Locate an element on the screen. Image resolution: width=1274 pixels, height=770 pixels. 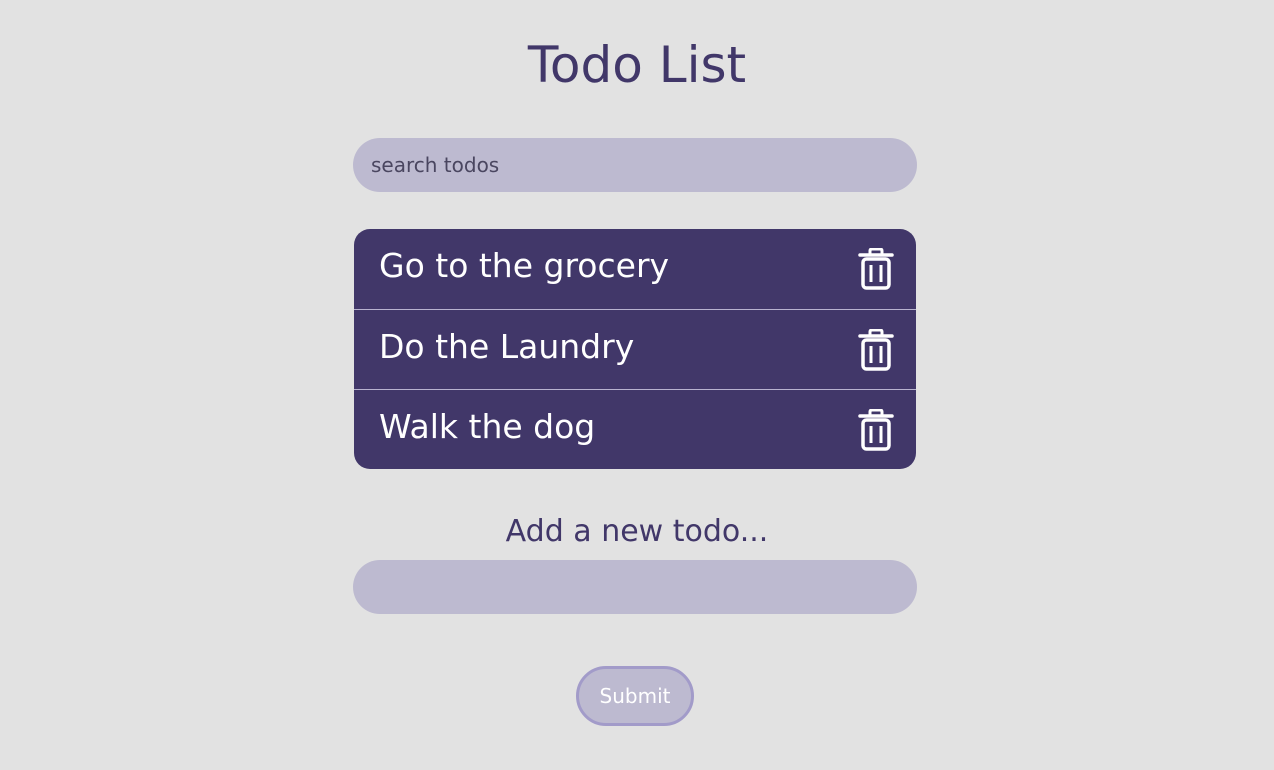
todo-item: Do the Laundry is located at coordinates (635, 349).